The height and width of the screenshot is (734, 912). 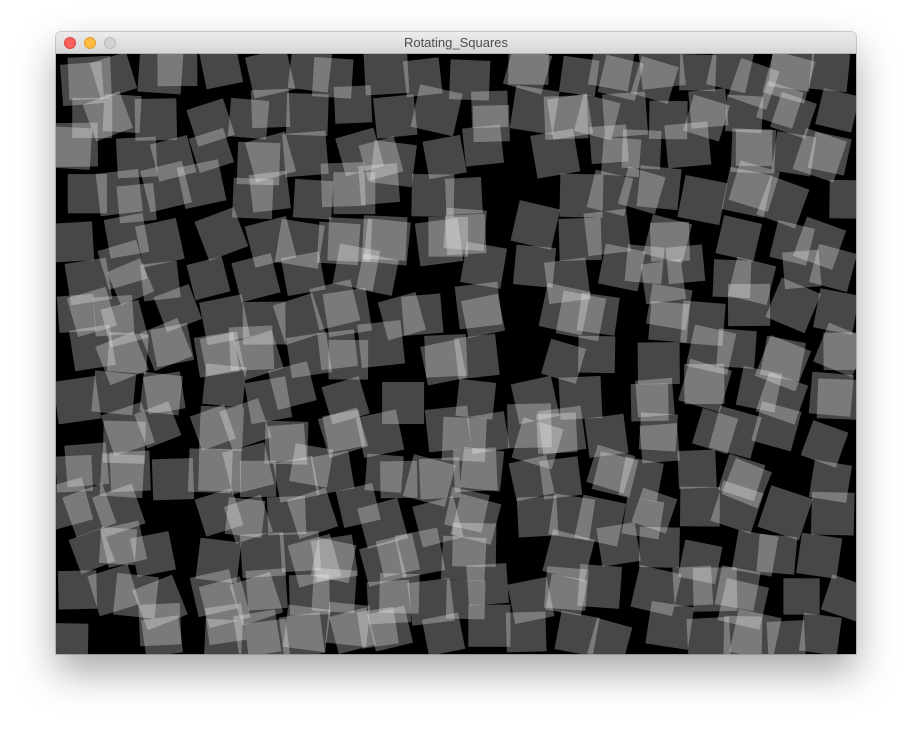 I want to click on window-title: Rotating_Squares, so click(x=456, y=42).